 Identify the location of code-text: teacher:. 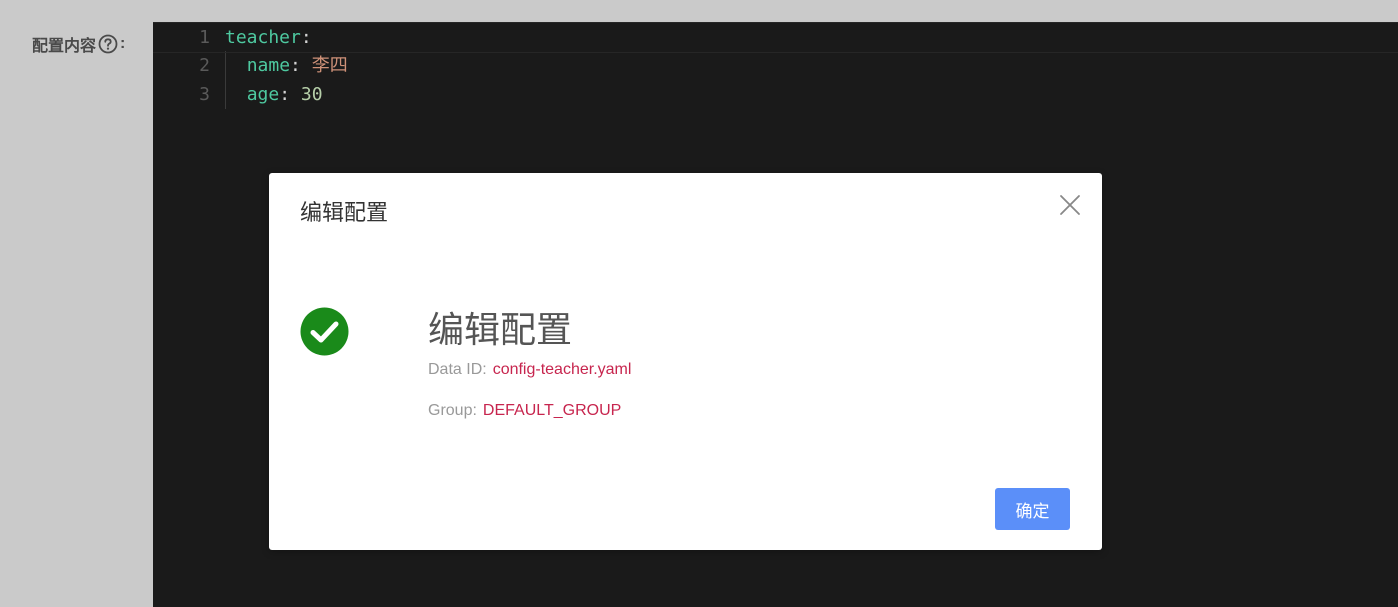
(268, 37).